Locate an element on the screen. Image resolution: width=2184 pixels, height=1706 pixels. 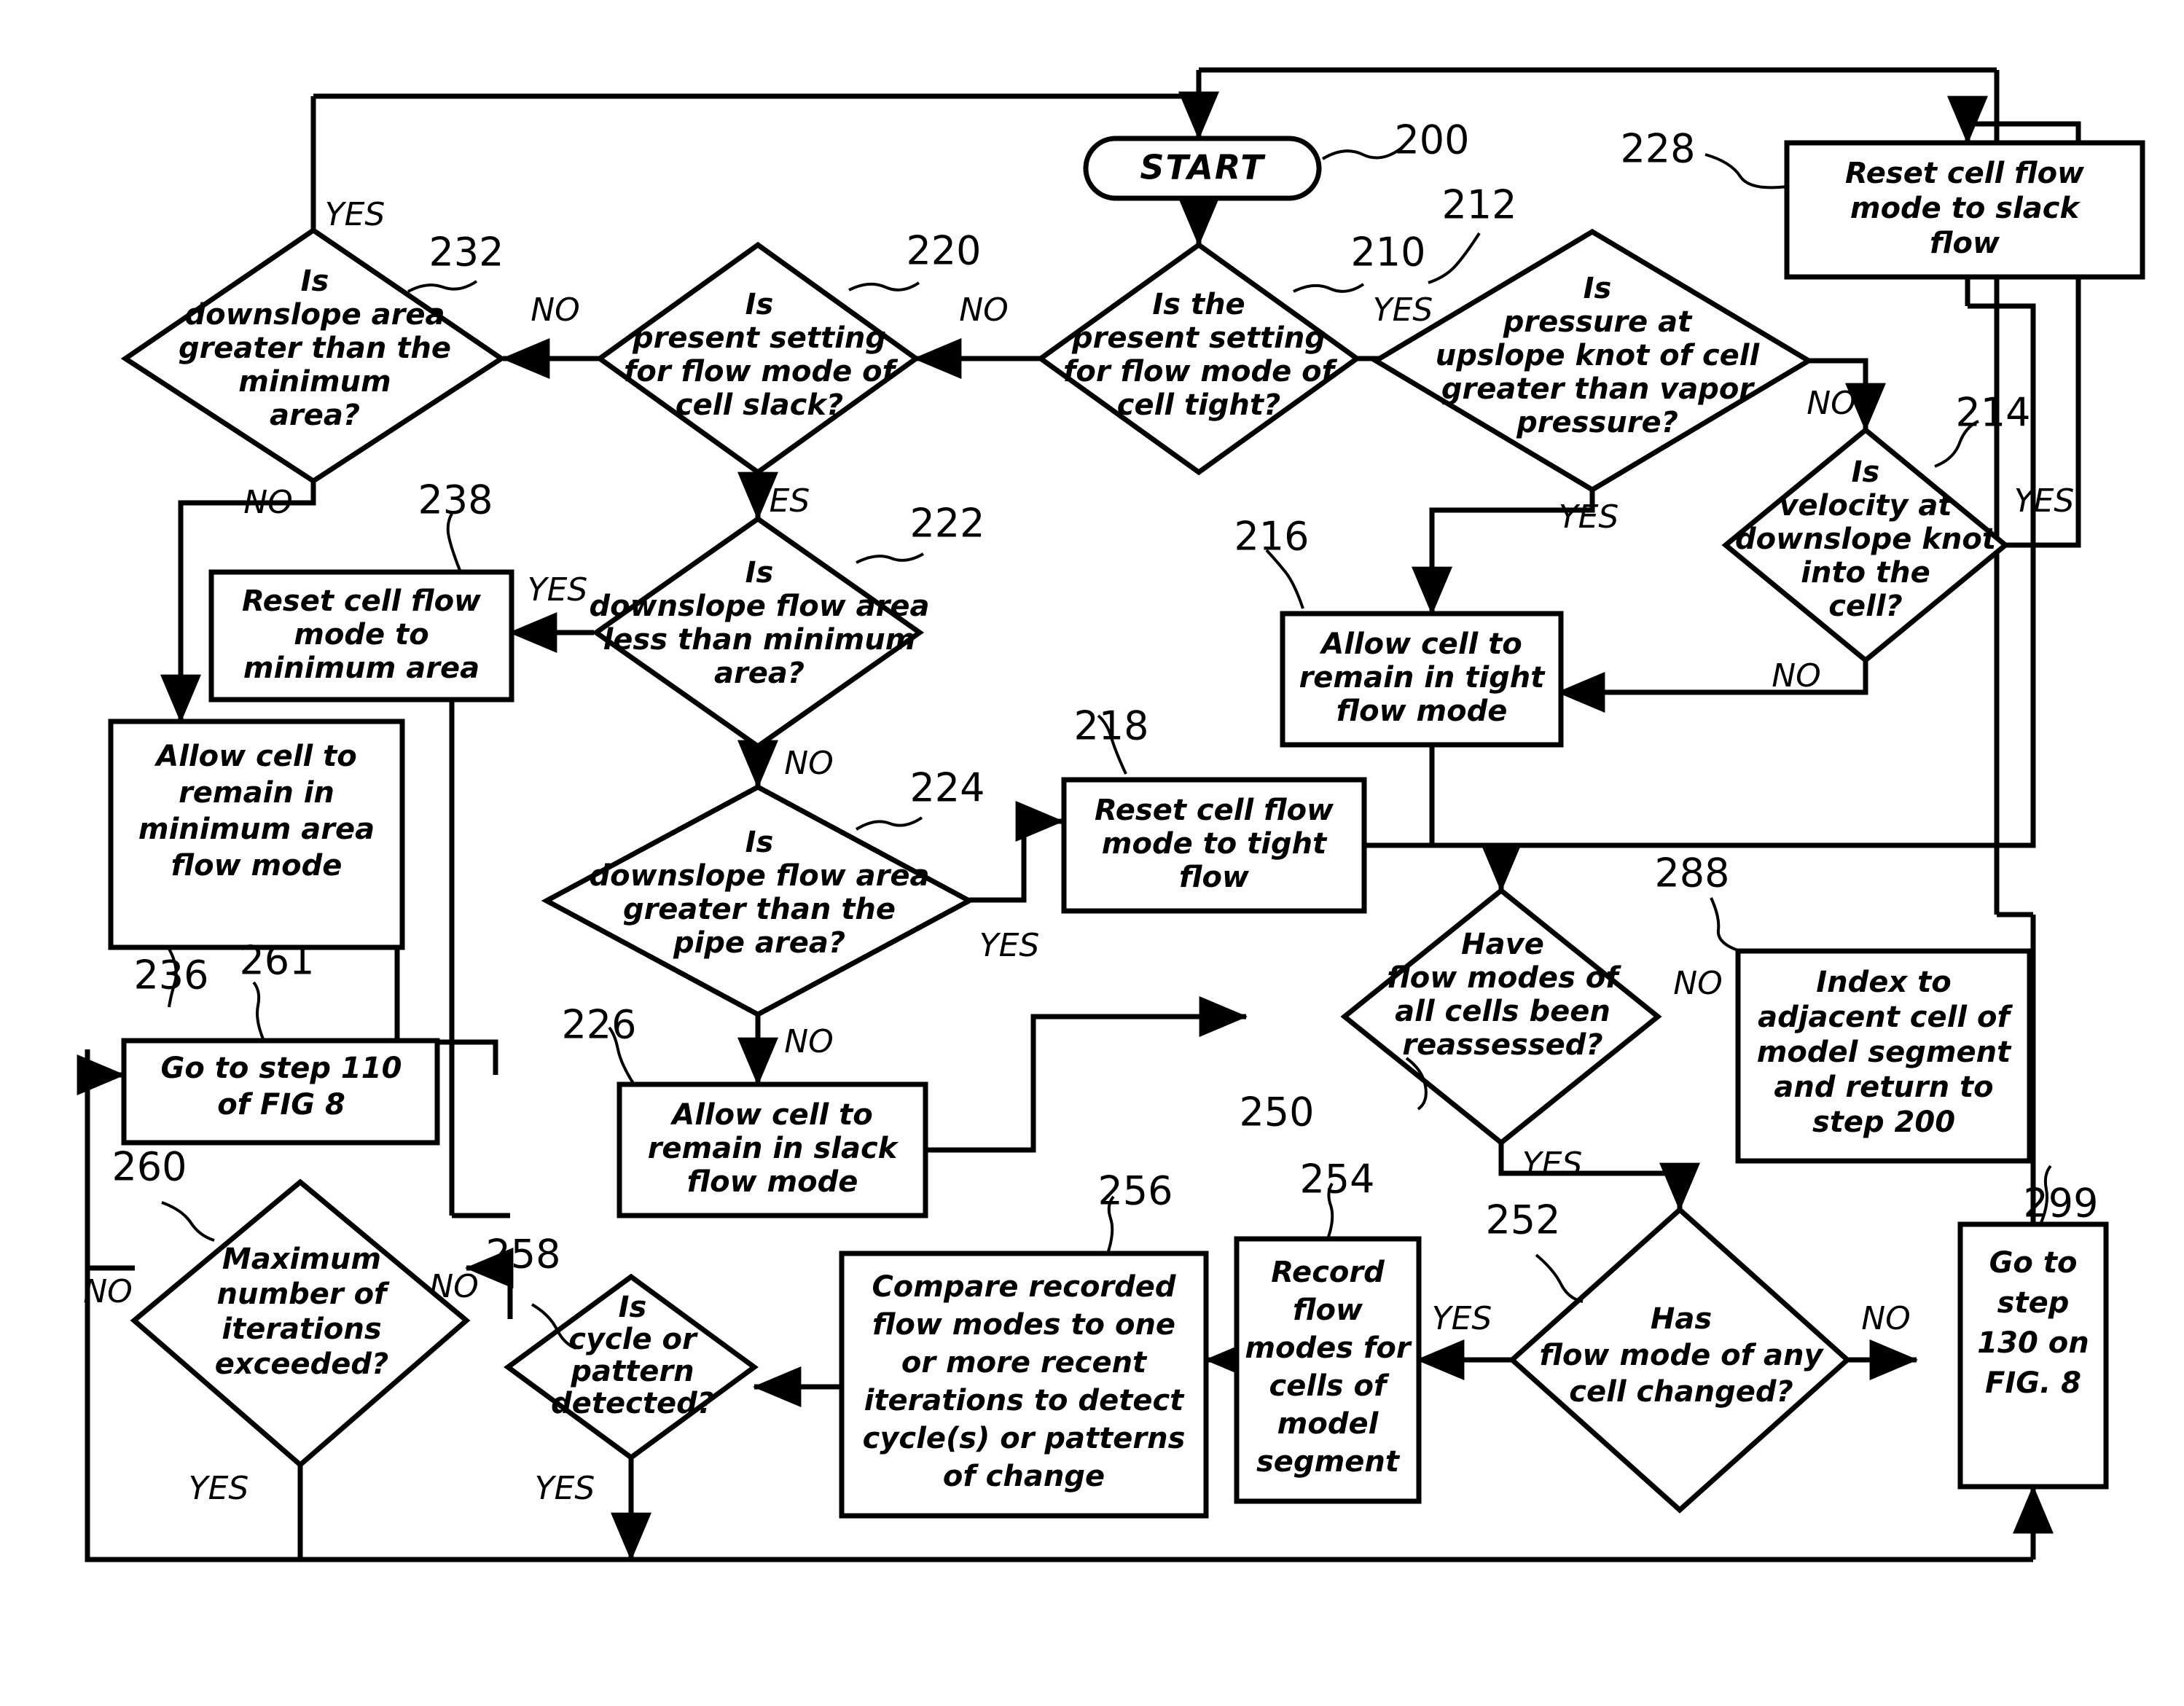
process-254-line-0: Record is located at coordinates (1328, 1272).